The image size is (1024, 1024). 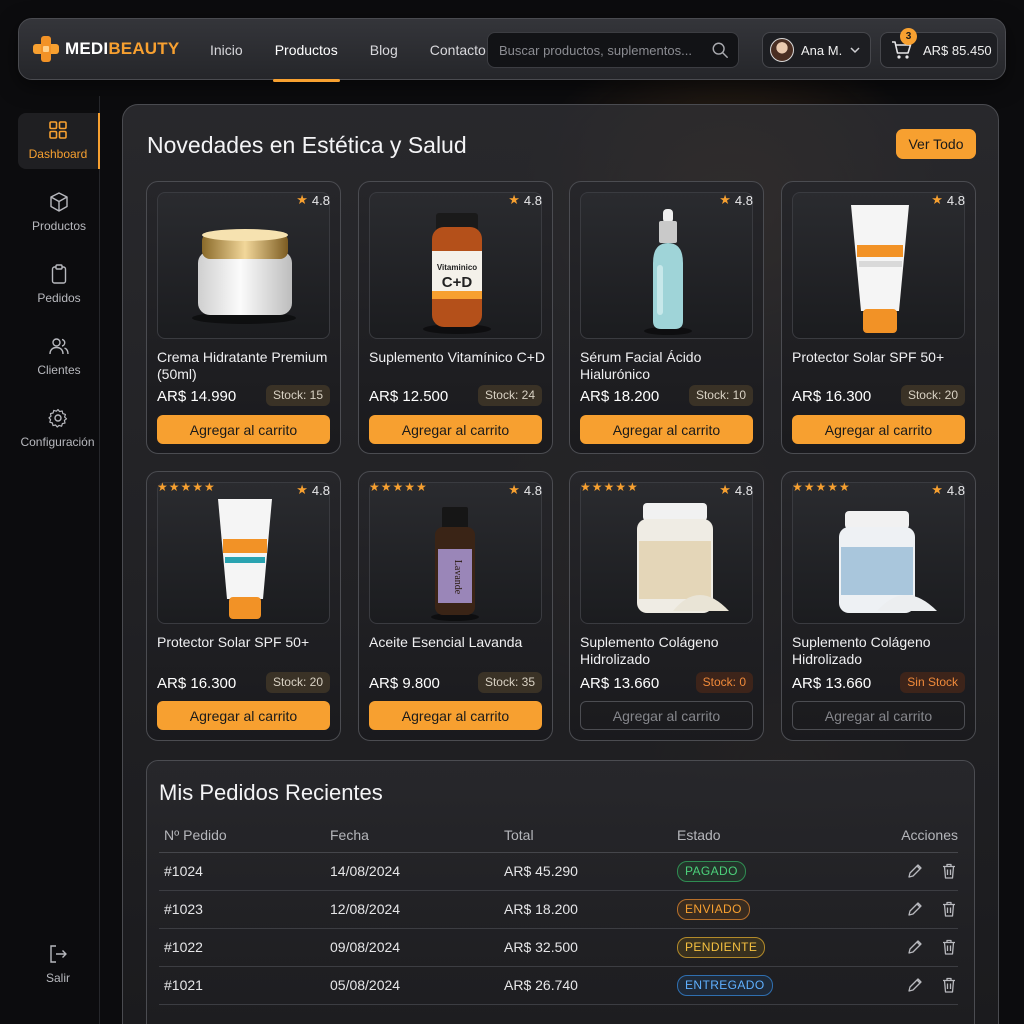 What do you see at coordinates (613, 50) in the screenshot?
I see `search-input` at bounding box center [613, 50].